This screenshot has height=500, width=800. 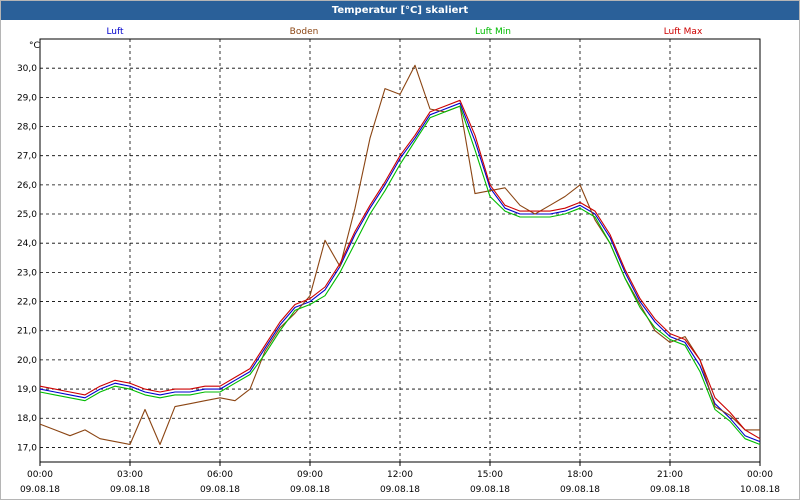 What do you see at coordinates (27, 157) in the screenshot?
I see `y-tick-label: 27,0` at bounding box center [27, 157].